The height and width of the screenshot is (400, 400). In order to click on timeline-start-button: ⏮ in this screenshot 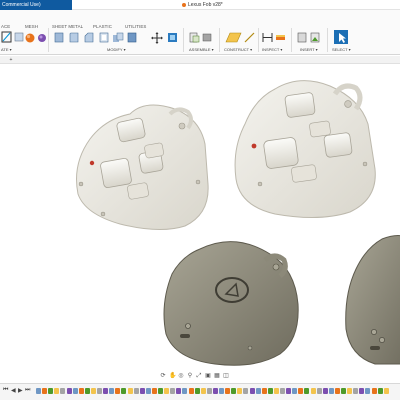, I will do `click(5, 390)`.